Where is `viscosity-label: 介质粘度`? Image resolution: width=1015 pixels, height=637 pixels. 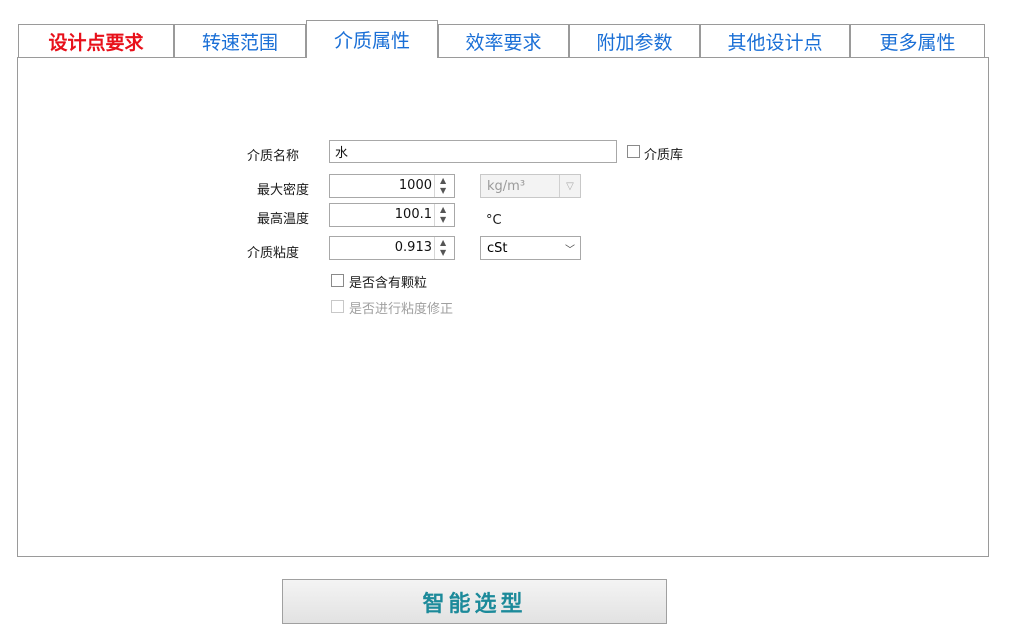 viscosity-label: 介质粘度 is located at coordinates (273, 253).